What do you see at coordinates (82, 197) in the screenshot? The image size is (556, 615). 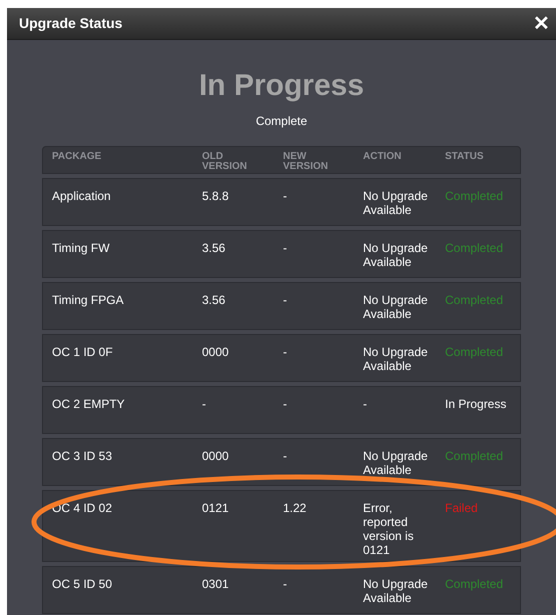 I see `package-cell-text: Application` at bounding box center [82, 197].